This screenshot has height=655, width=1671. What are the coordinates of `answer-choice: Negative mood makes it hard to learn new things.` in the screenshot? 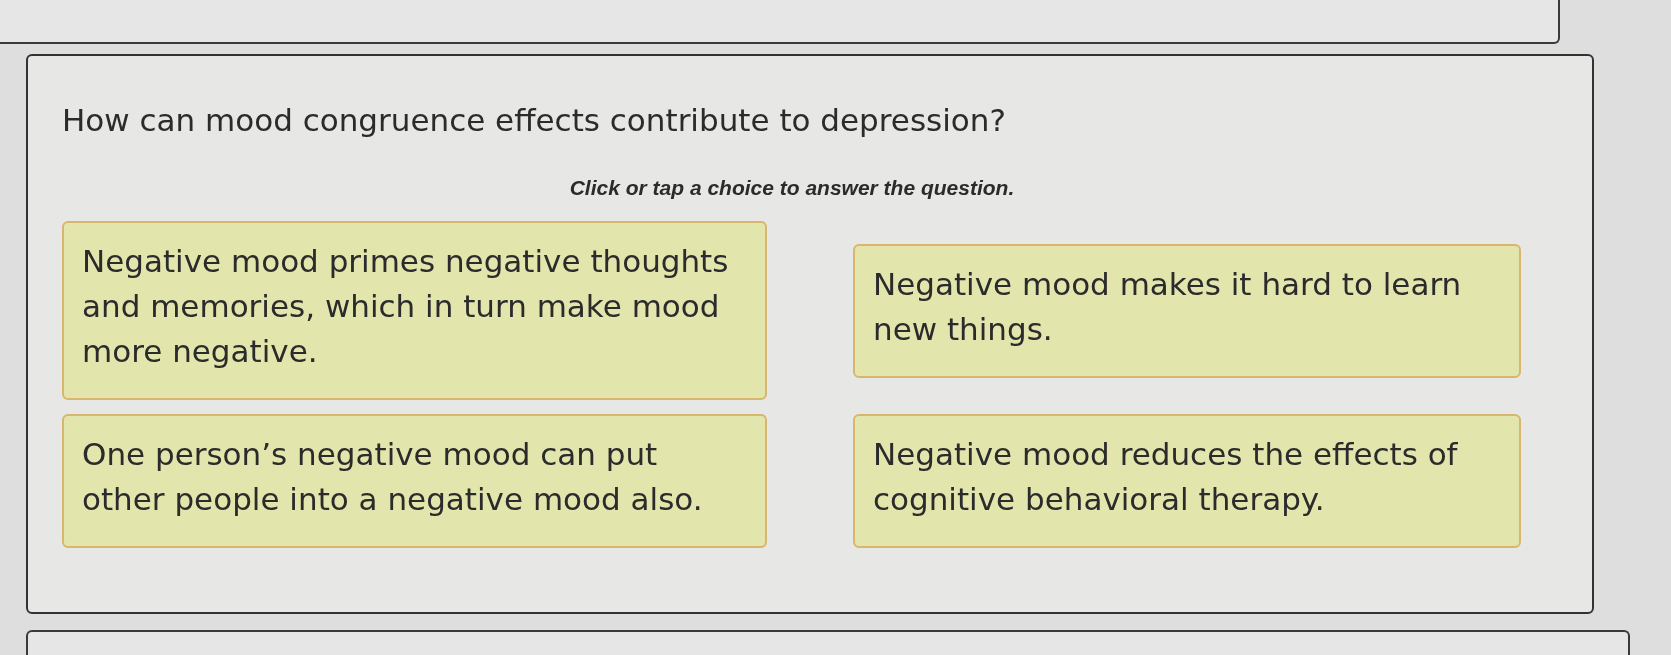 It's located at (1187, 310).